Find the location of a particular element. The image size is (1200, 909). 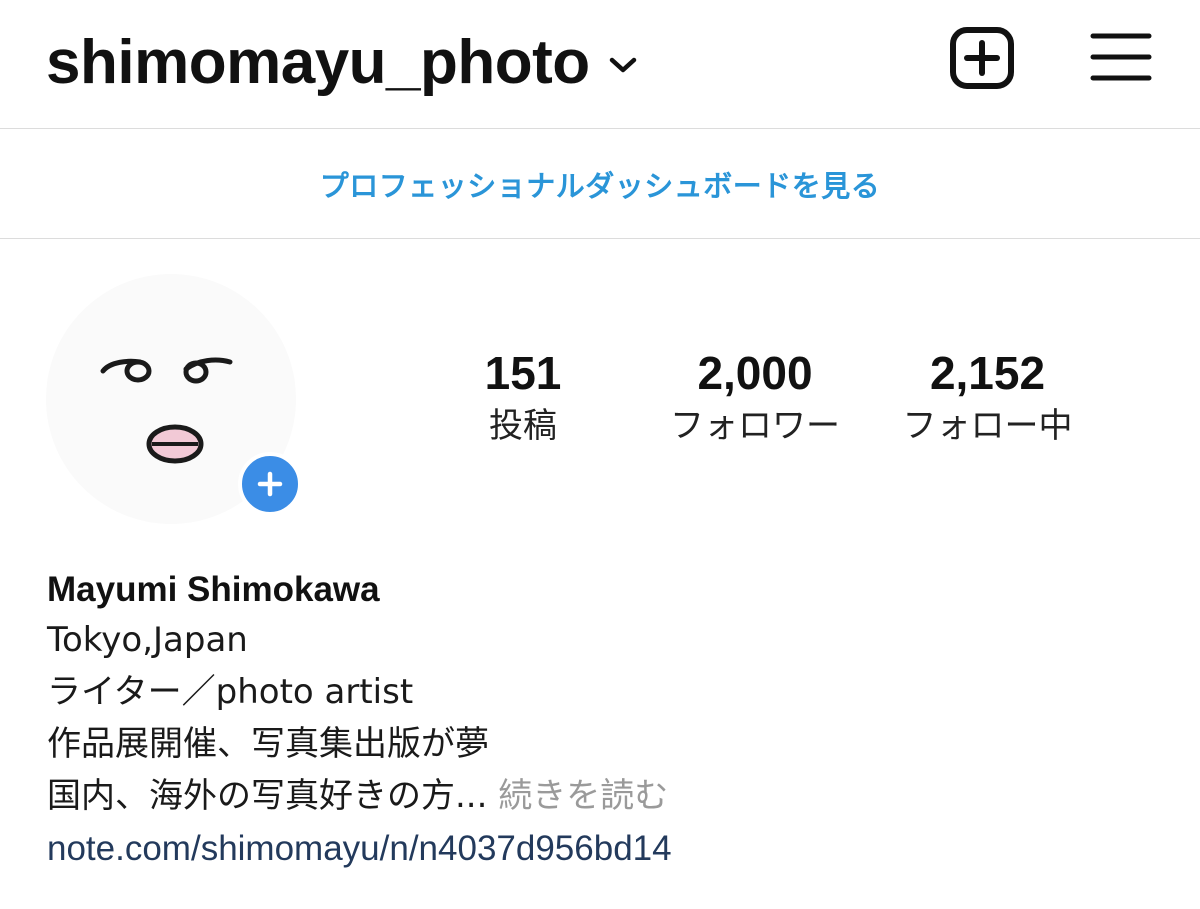

menu-button is located at coordinates (1121, 57).